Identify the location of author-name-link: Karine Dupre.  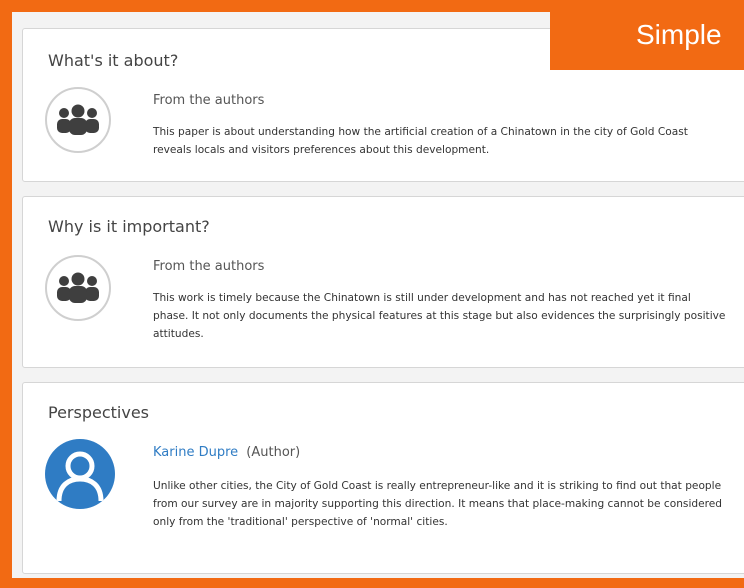
(195, 452).